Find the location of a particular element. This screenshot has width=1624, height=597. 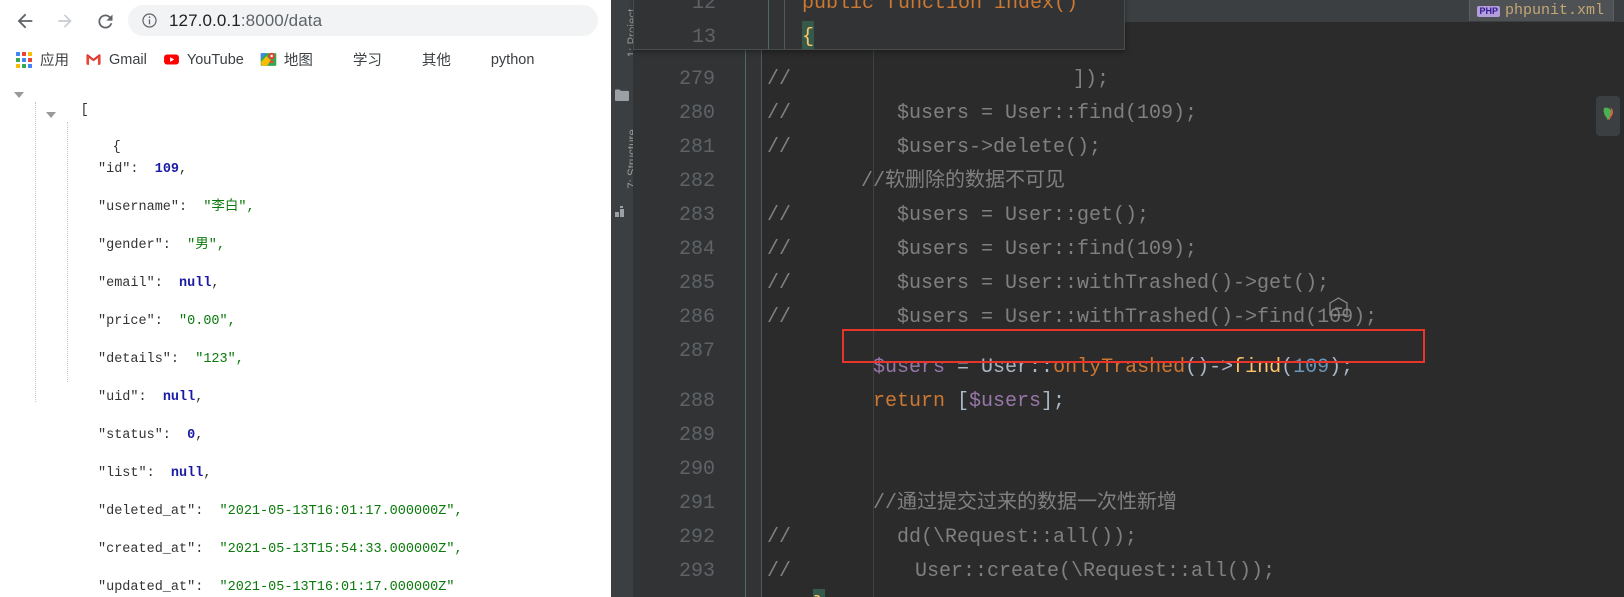

browser-toolbar: 127.0.0.1:8000/data is located at coordinates (305, 20).